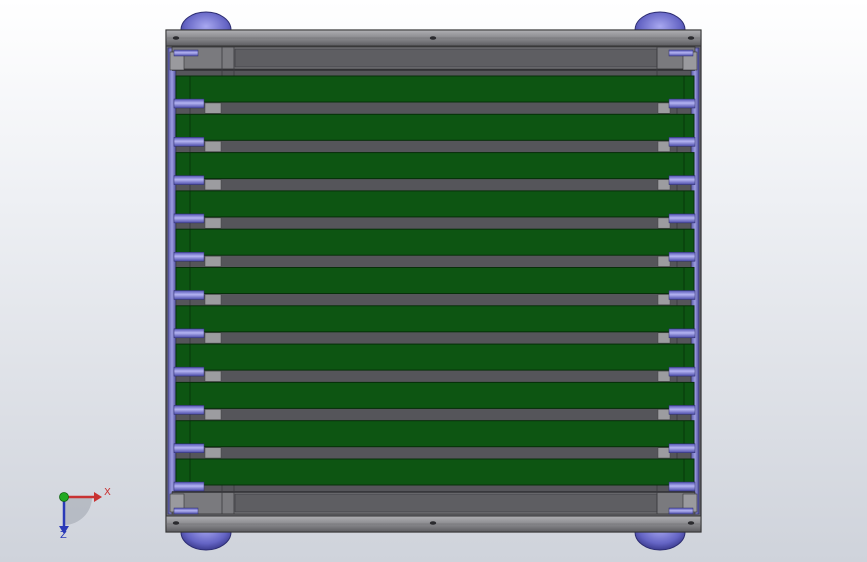 This screenshot has height=562, width=867. What do you see at coordinates (63, 535) in the screenshot?
I see `triad-z-label: Z` at bounding box center [63, 535].